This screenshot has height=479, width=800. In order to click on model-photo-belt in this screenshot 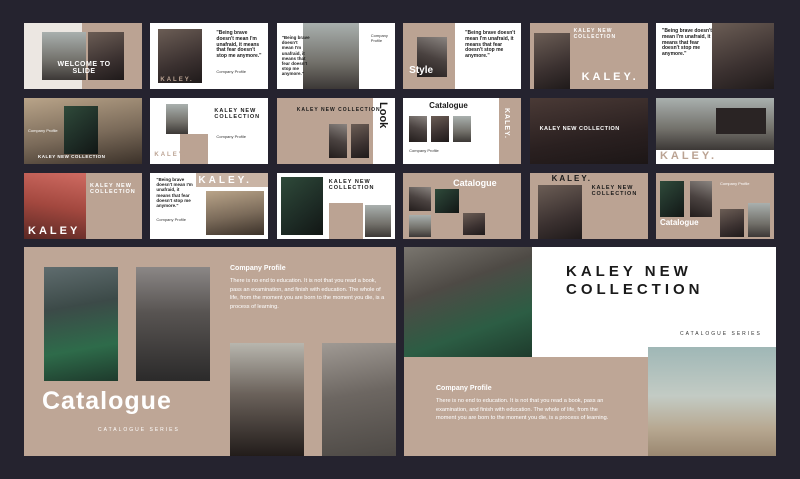, I will do `click(173, 324)`.